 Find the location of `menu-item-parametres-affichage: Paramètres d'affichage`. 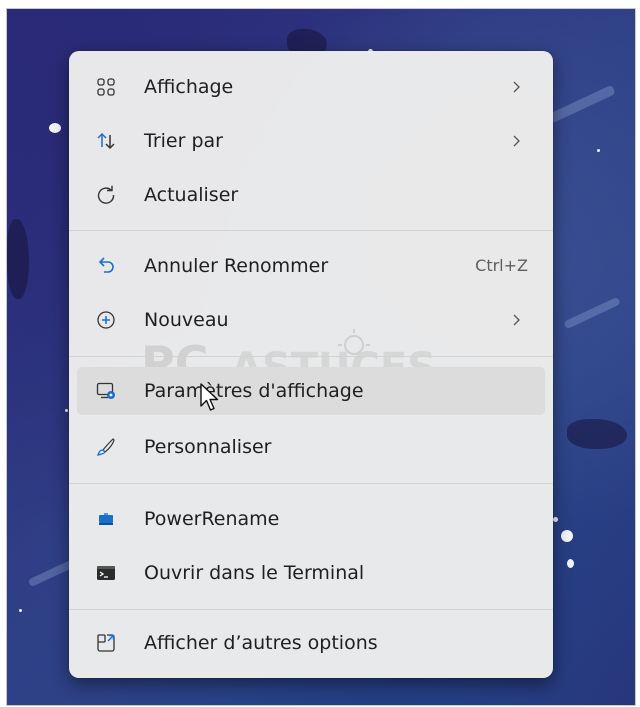

menu-item-parametres-affichage: Paramètres d'affichage is located at coordinates (311, 391).